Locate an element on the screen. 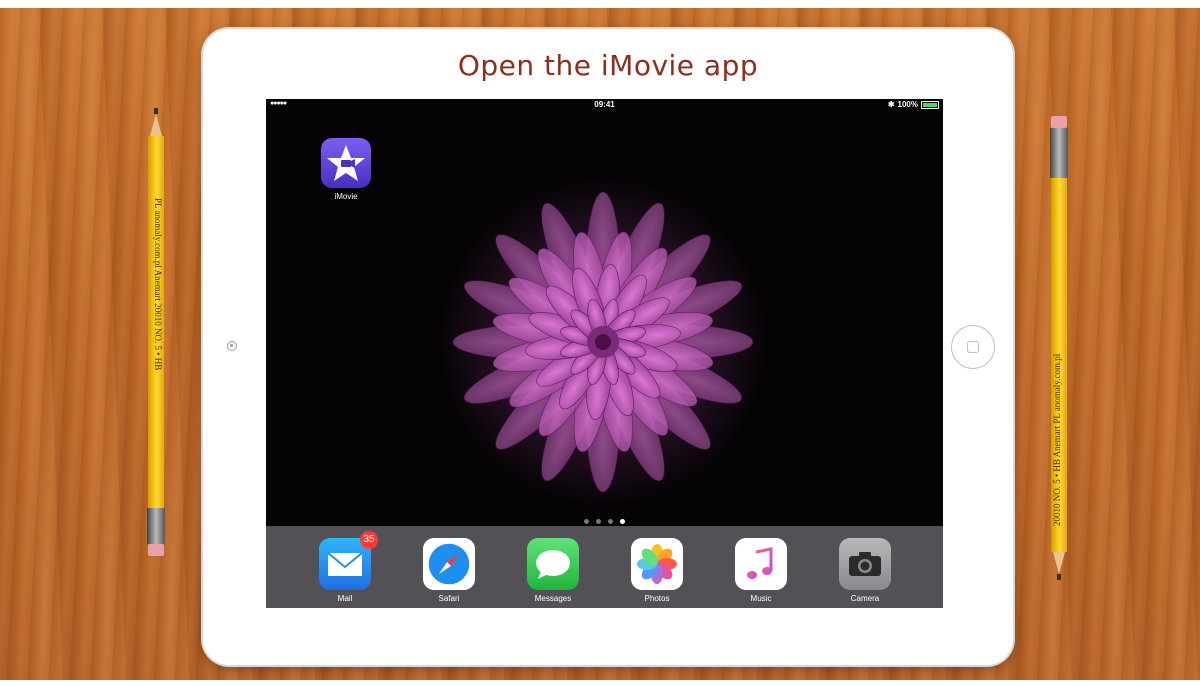 The width and height of the screenshot is (1200, 686). battery-icon is located at coordinates (930, 104).